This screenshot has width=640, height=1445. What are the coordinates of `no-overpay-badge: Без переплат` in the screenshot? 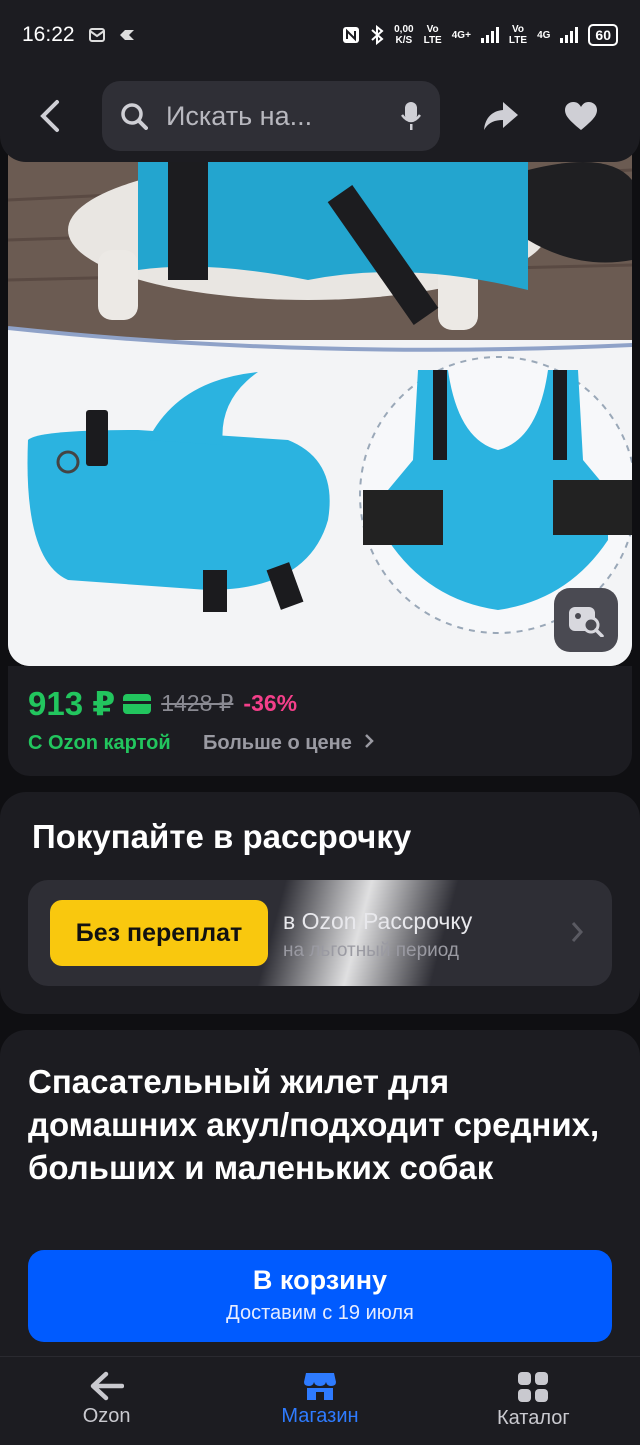 It's located at (159, 933).